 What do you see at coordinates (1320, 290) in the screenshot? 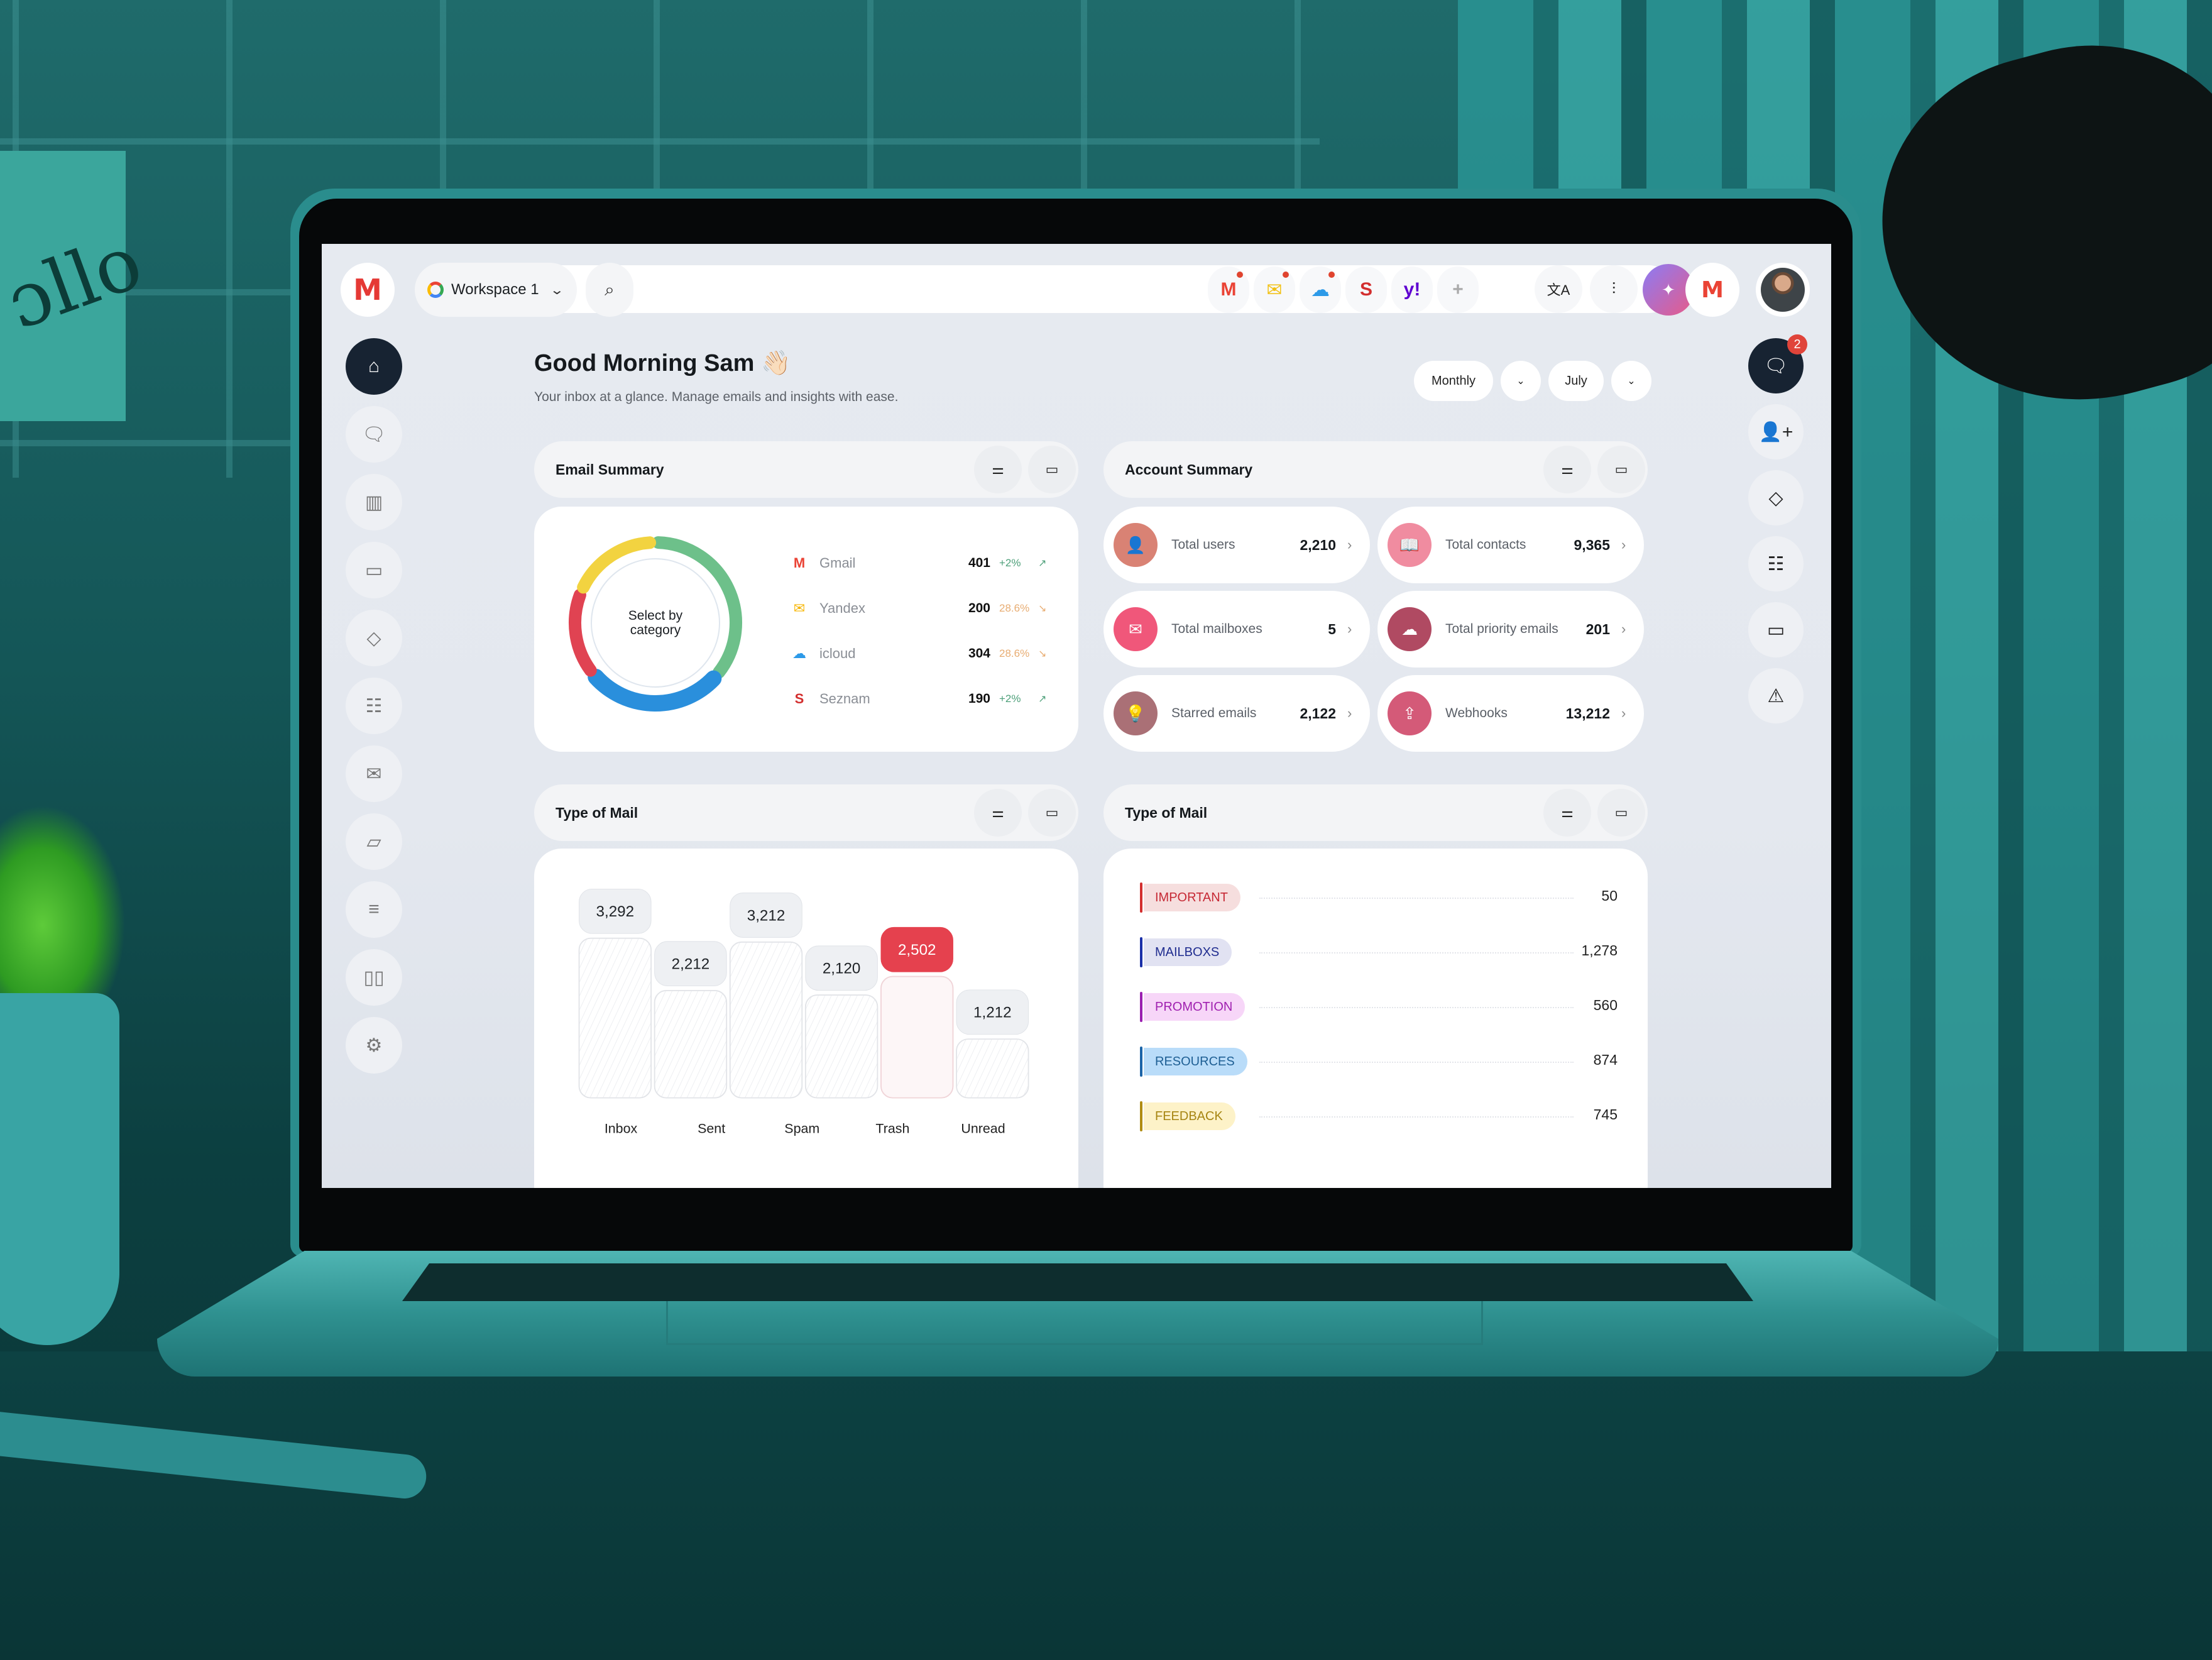
I see `provider-icloud-button: ☁` at bounding box center [1320, 290].